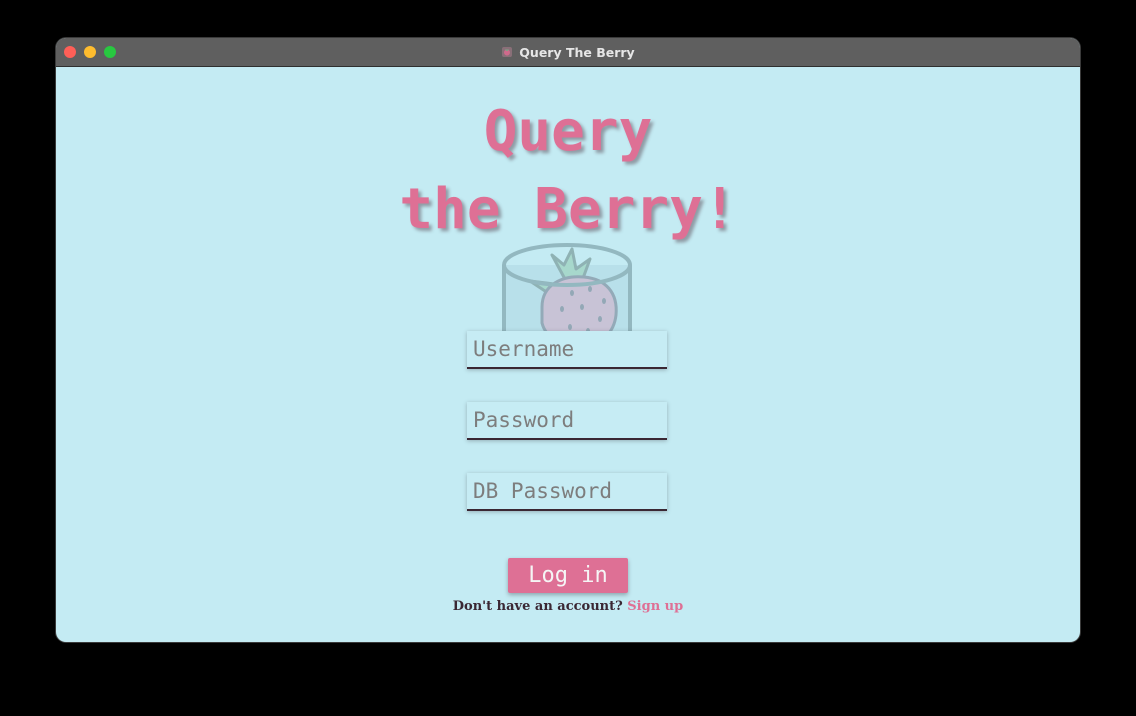 The height and width of the screenshot is (716, 1136). What do you see at coordinates (568, 209) in the screenshot?
I see `app-title-line-2: the Berry!` at bounding box center [568, 209].